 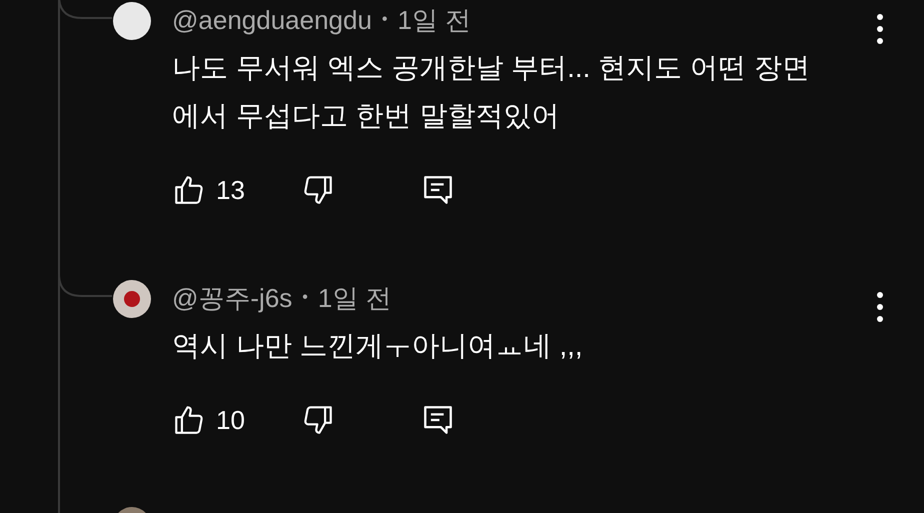 What do you see at coordinates (232, 298) in the screenshot?
I see `username: @꽁주-j6s` at bounding box center [232, 298].